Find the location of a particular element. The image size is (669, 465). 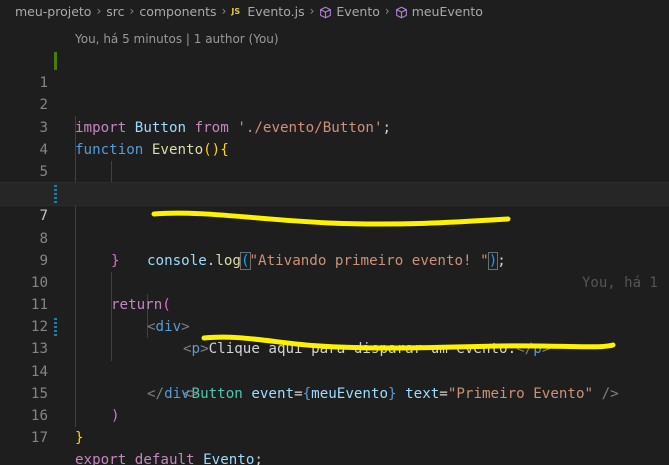

code-line: 8 } is located at coordinates (334, 237).